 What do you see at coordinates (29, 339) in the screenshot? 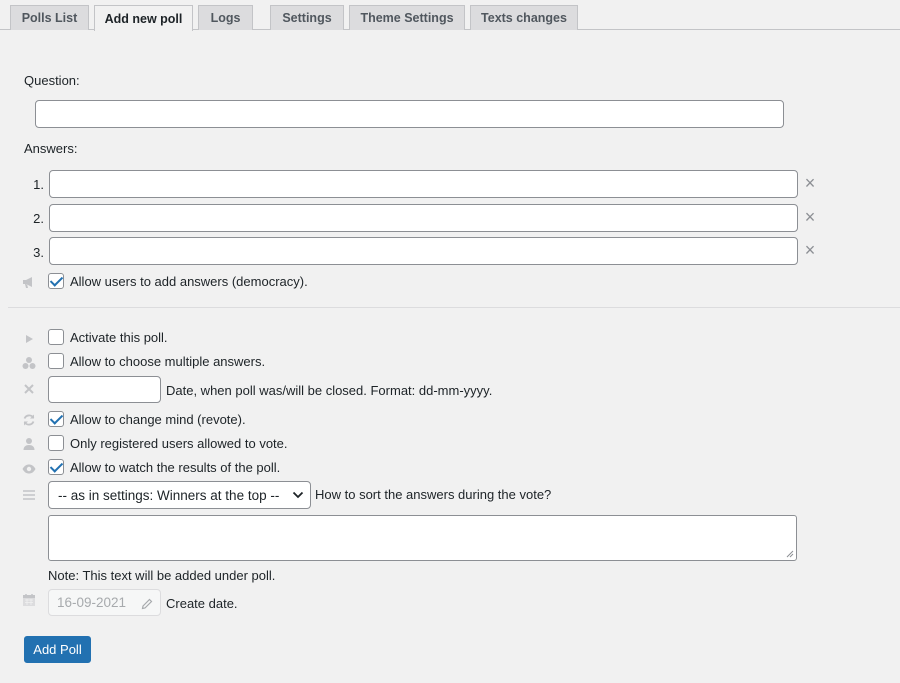
I see `play-icon` at bounding box center [29, 339].